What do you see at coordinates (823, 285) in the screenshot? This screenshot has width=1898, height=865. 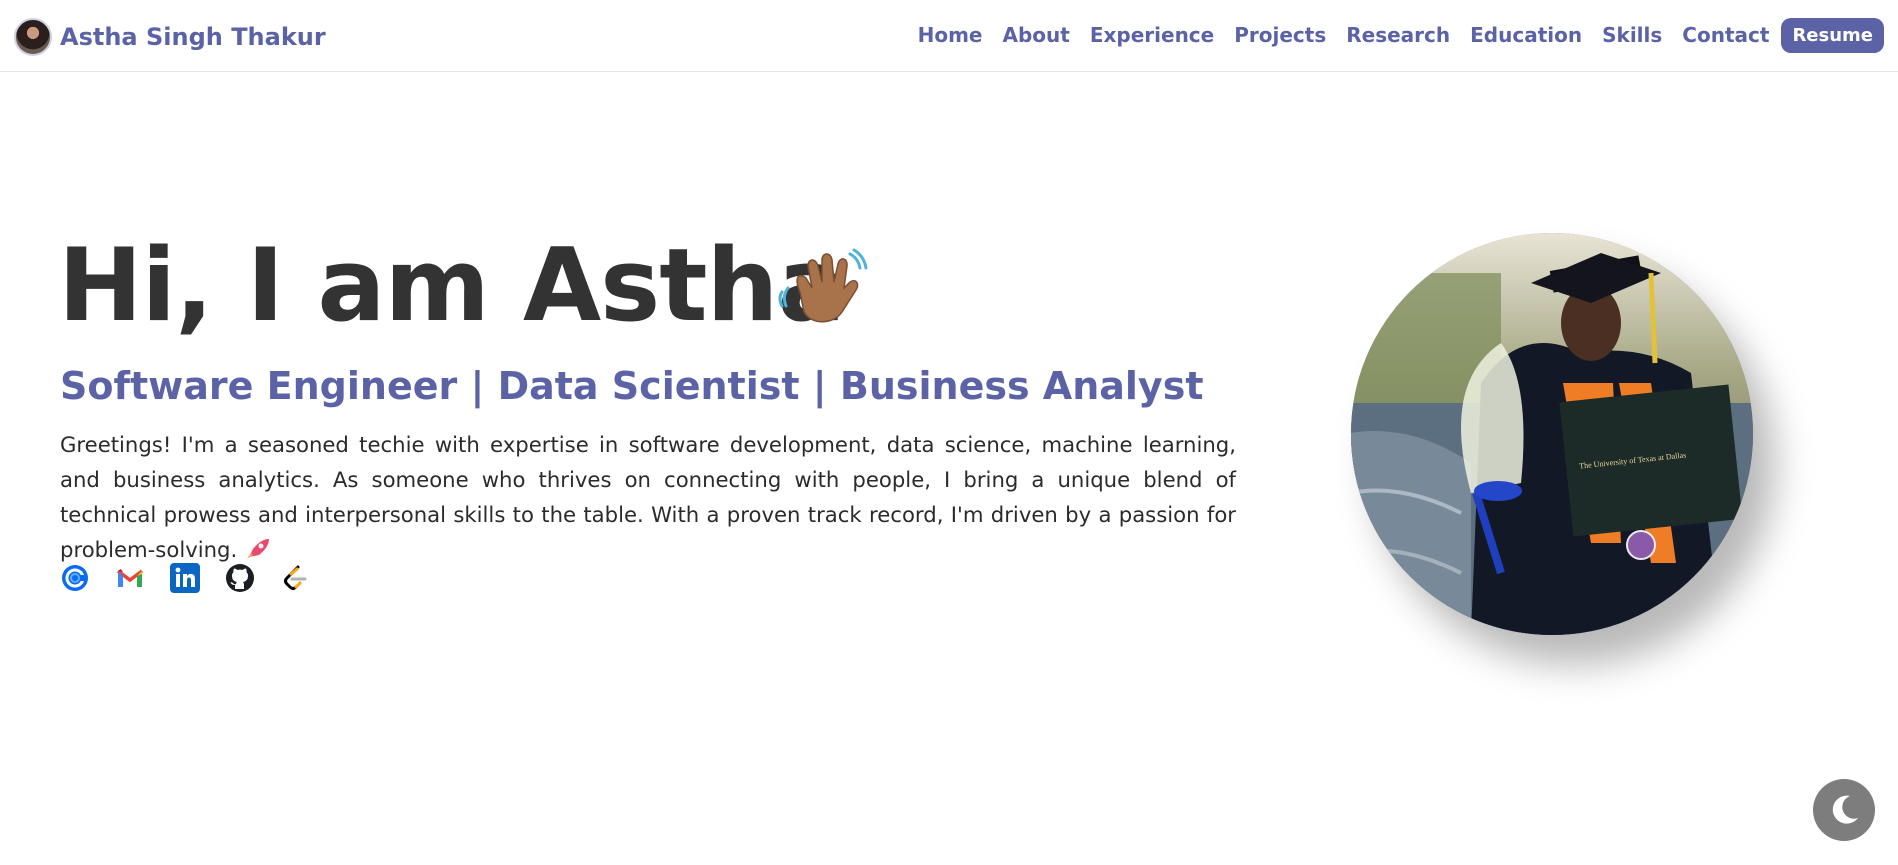 I see `waving-hand-icon` at bounding box center [823, 285].